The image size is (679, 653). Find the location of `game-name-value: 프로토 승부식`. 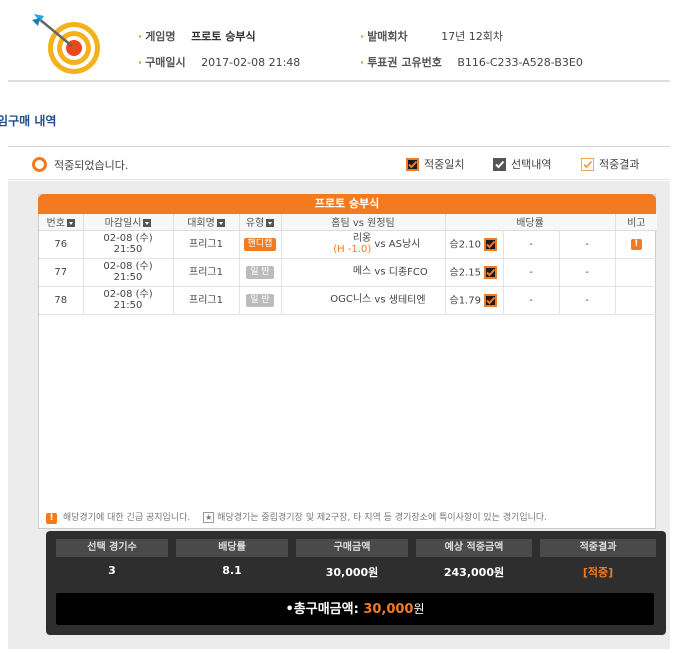

game-name-value: 프로토 승부식 is located at coordinates (223, 36).